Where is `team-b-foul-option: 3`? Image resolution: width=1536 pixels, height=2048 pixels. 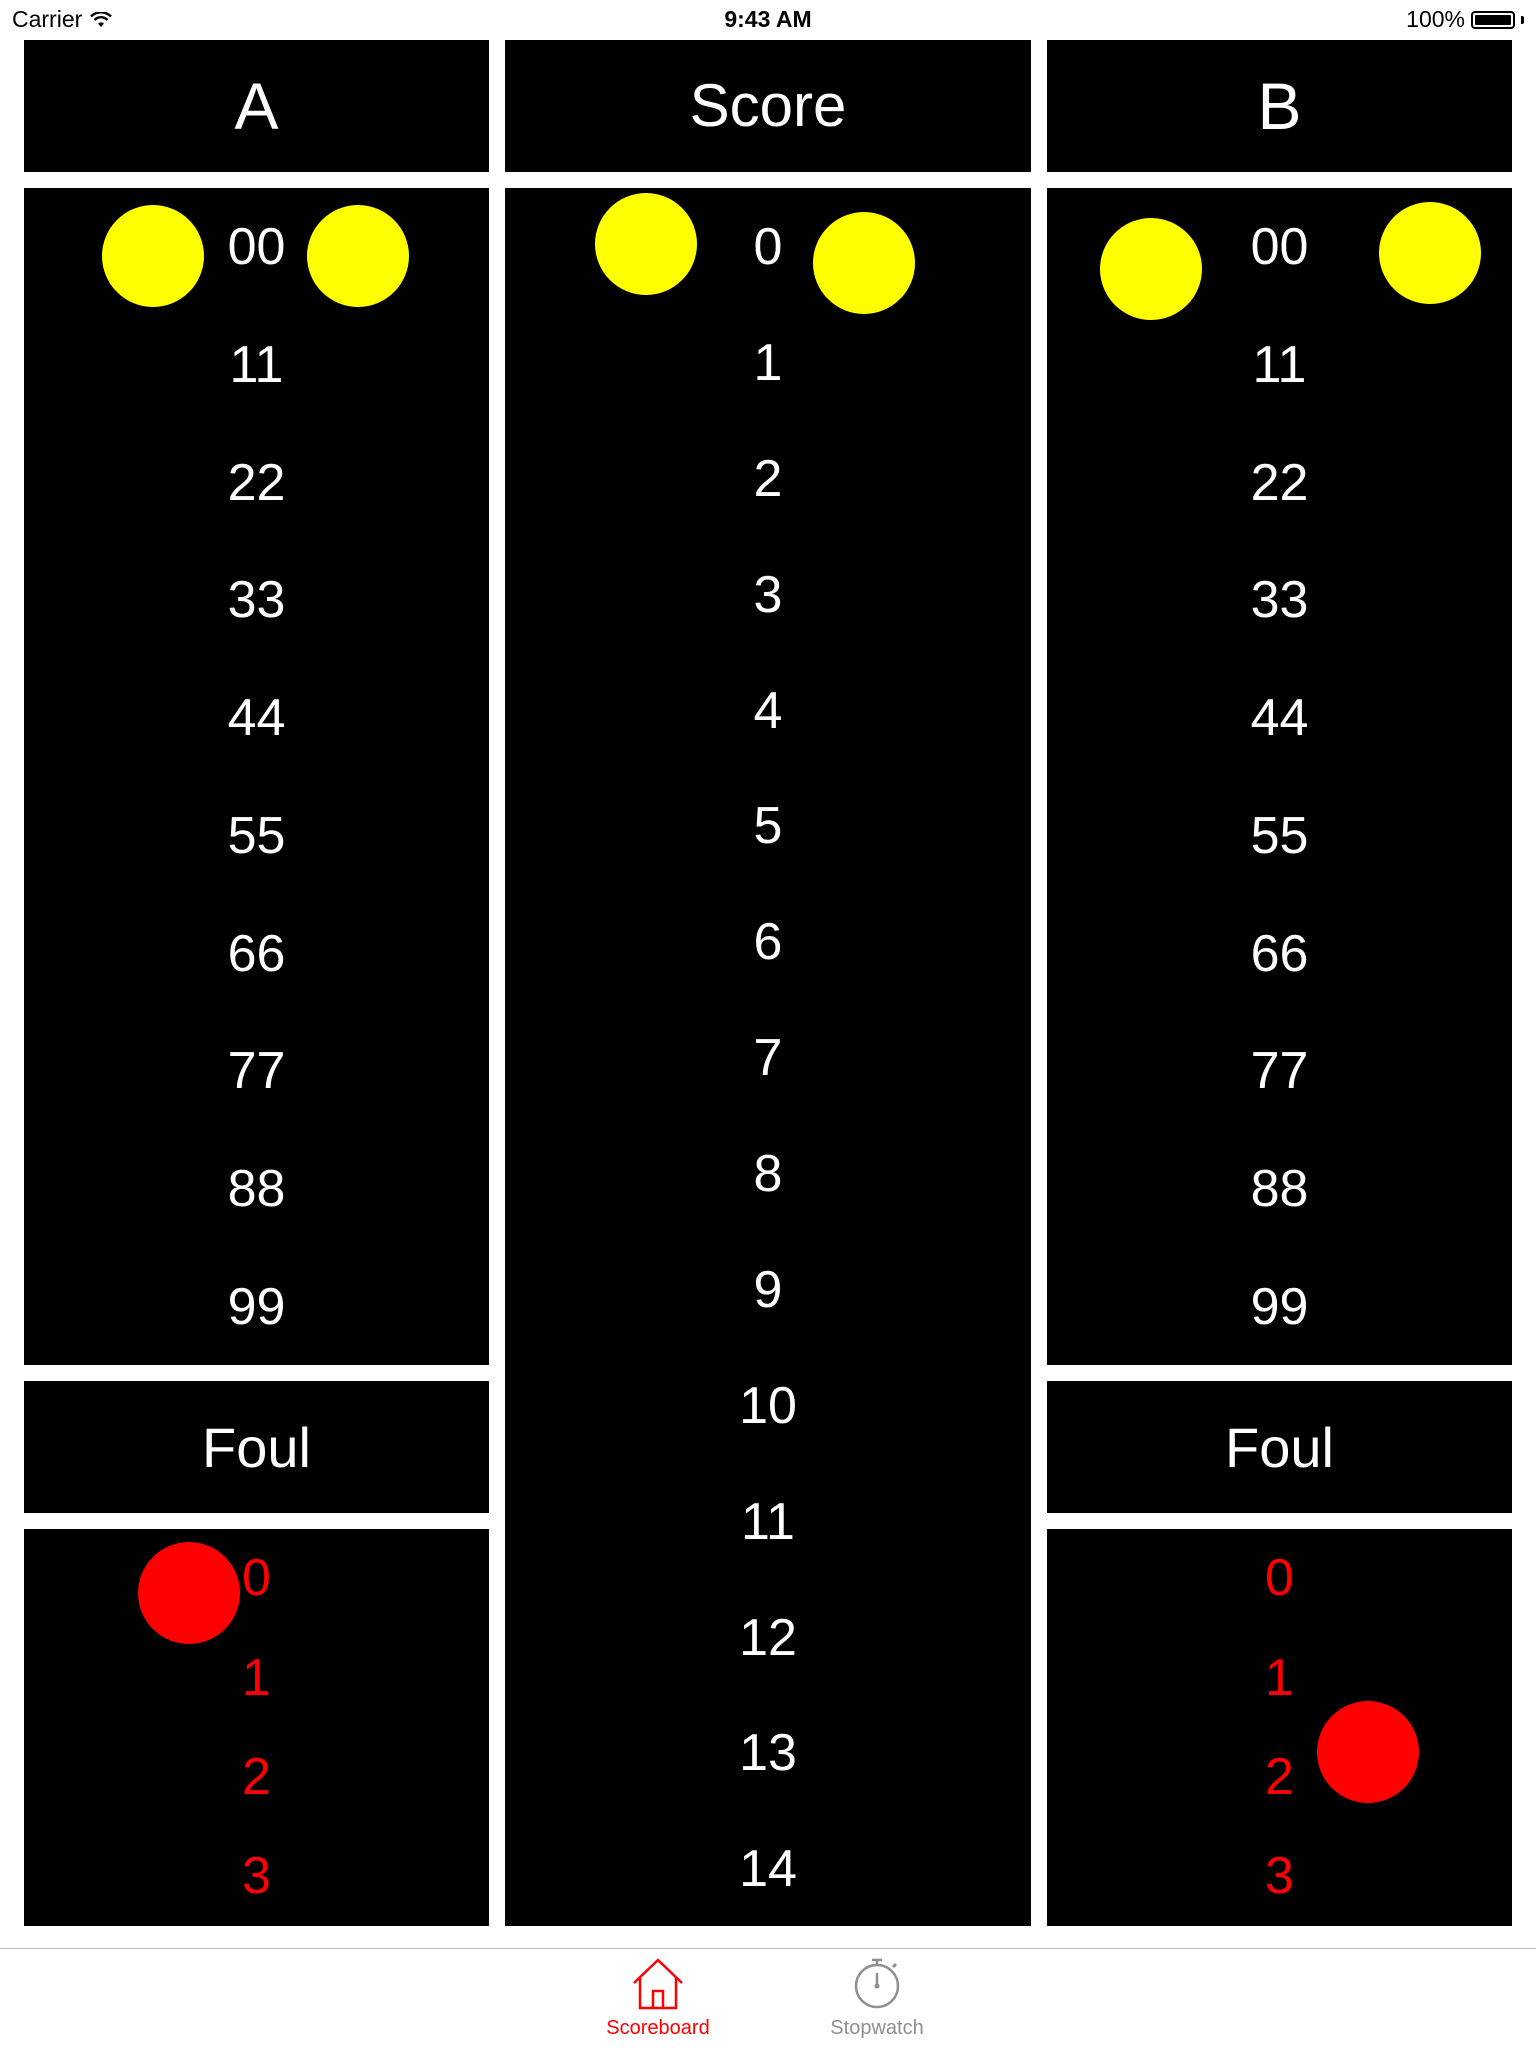 team-b-foul-option: 3 is located at coordinates (1279, 1876).